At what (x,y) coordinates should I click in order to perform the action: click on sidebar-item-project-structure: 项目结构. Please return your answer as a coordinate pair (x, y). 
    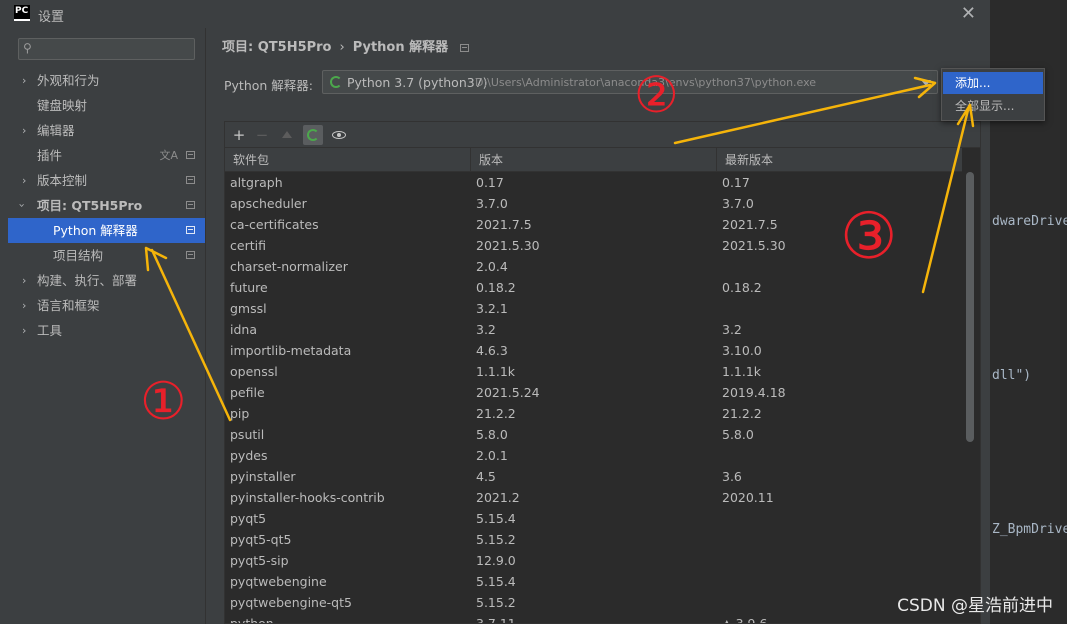
    Looking at the image, I should click on (106, 255).